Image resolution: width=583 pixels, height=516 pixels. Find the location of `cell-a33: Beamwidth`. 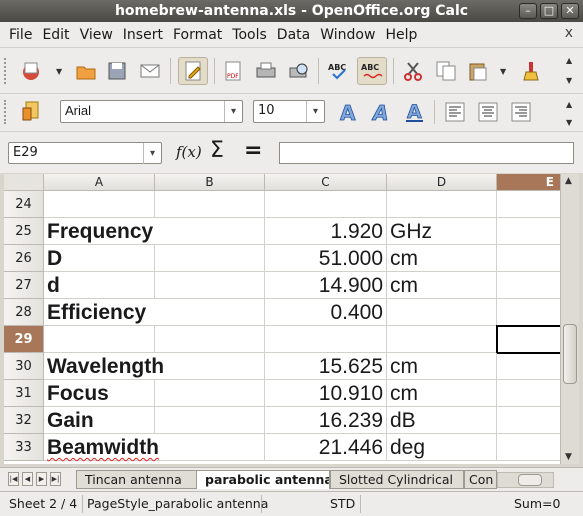

cell-a33: Beamwidth is located at coordinates (101, 447).